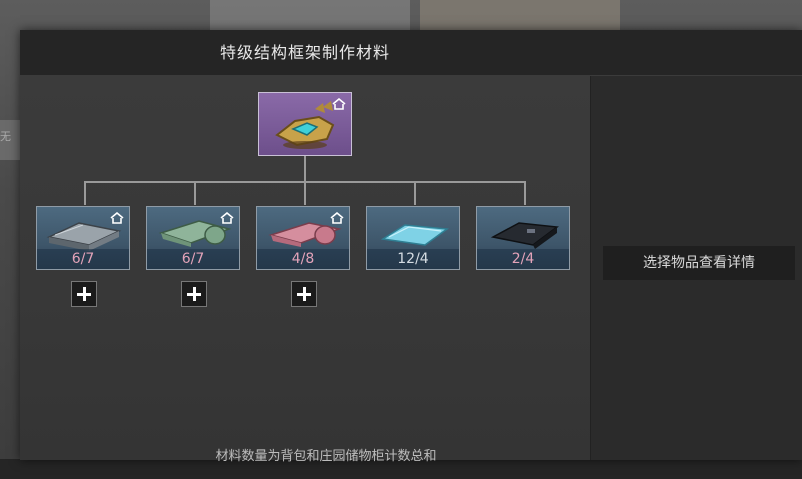 This screenshot has height=479, width=802. I want to click on material-count: 2/4, so click(523, 259).